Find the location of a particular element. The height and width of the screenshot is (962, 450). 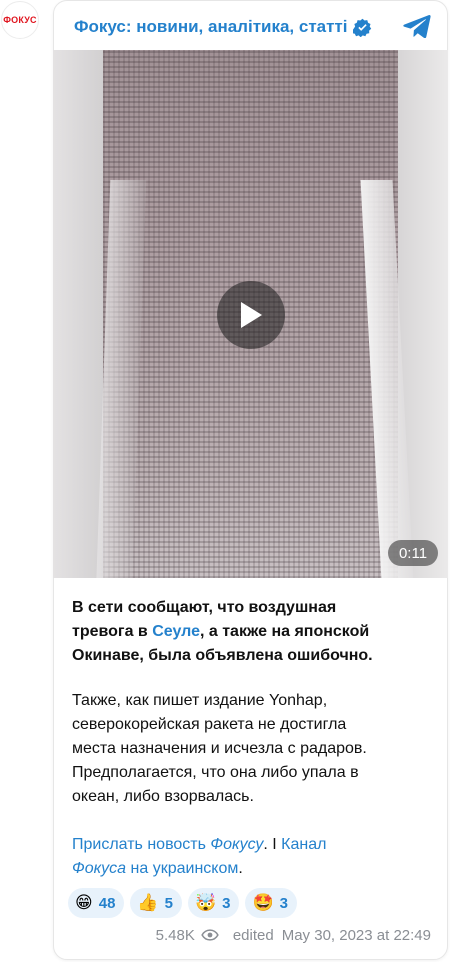

reaction-star-struck: 🤩 3 is located at coordinates (271, 903).